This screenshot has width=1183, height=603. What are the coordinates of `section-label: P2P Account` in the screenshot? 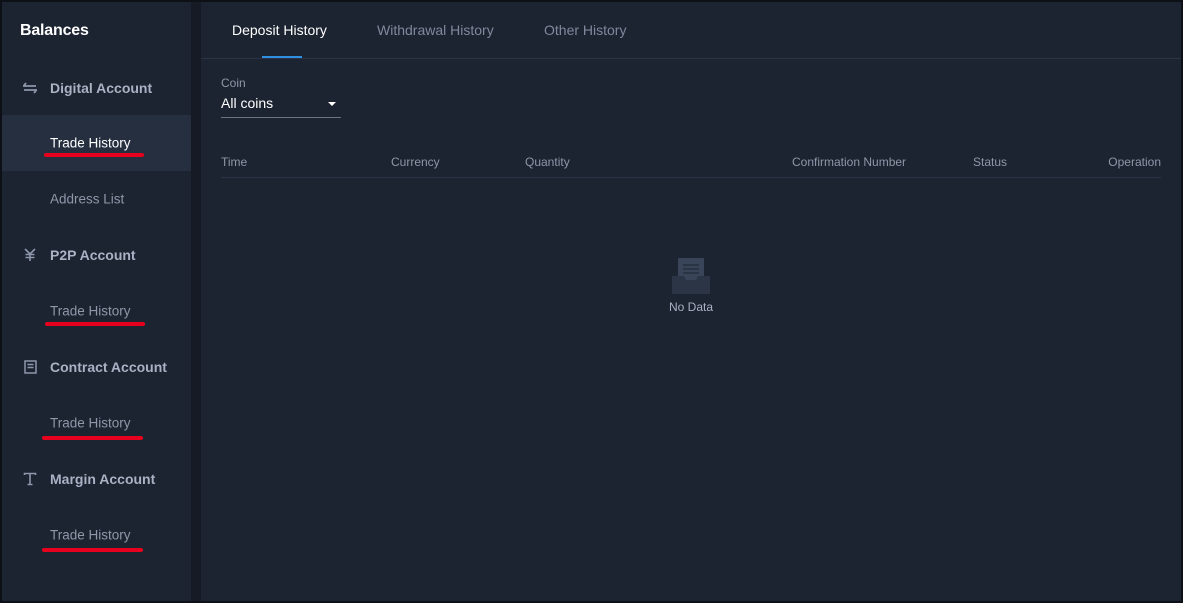 It's located at (93, 255).